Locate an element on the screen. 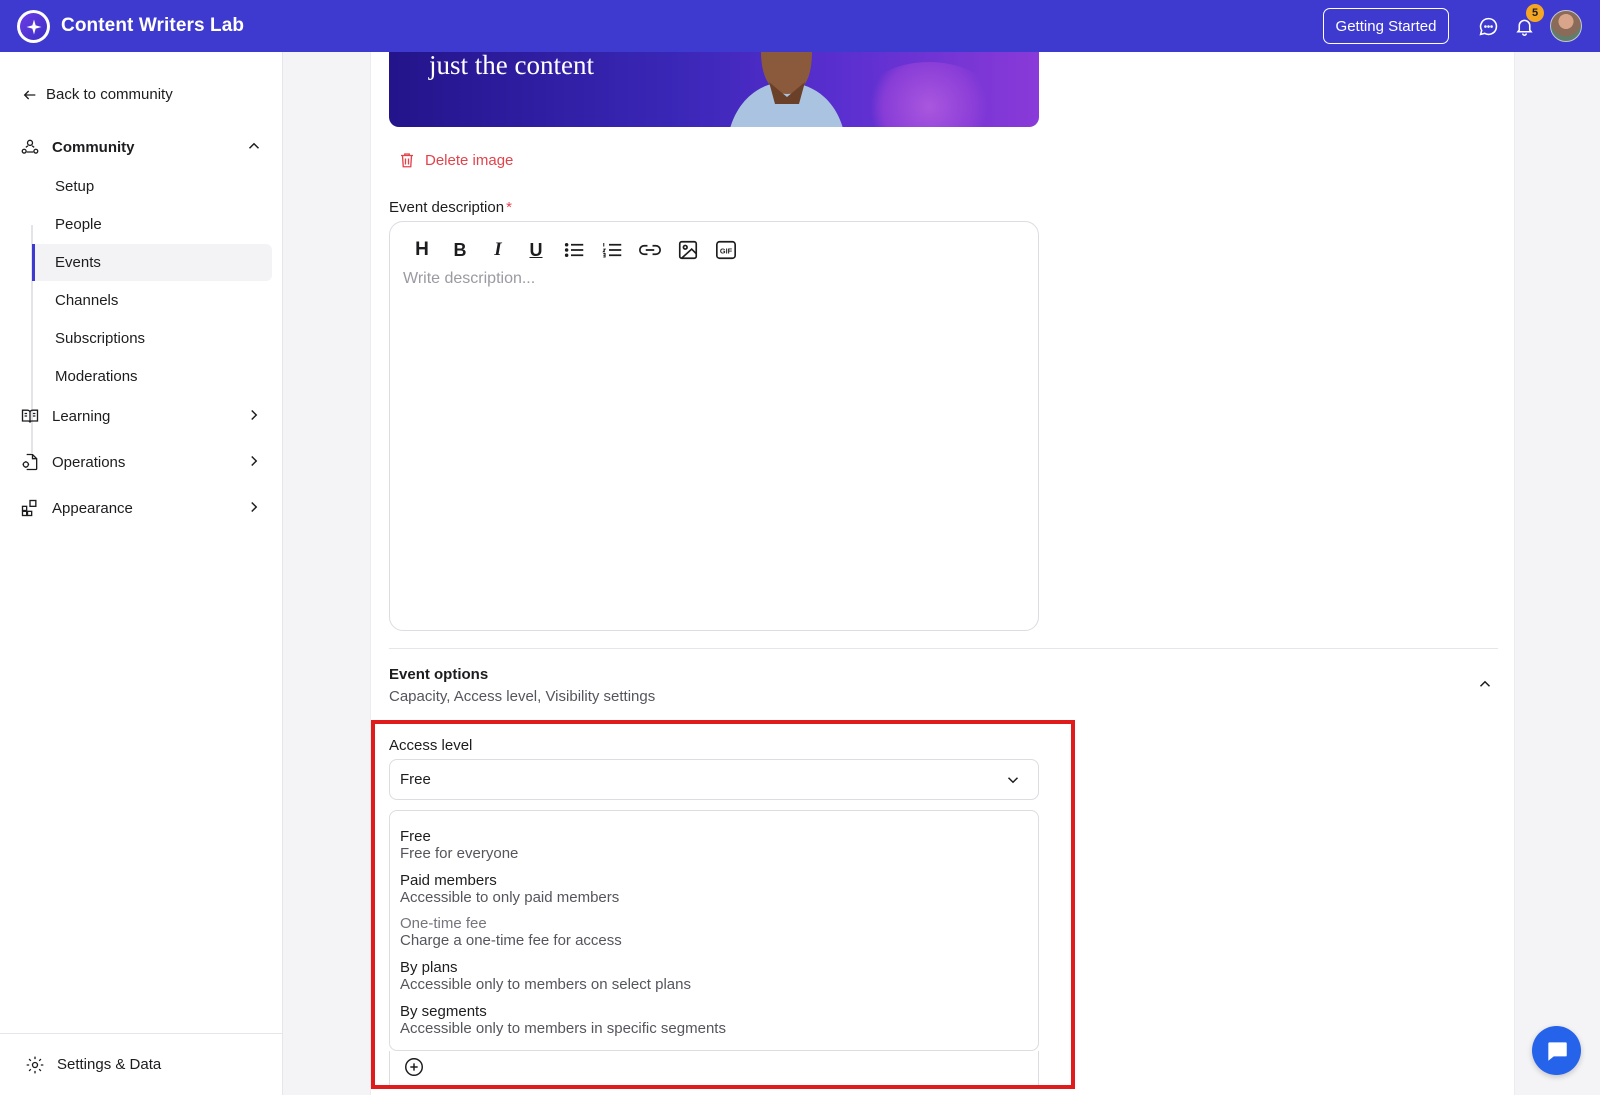 This screenshot has height=1095, width=1600. back-to-community-link: Back to community is located at coordinates (97, 94).